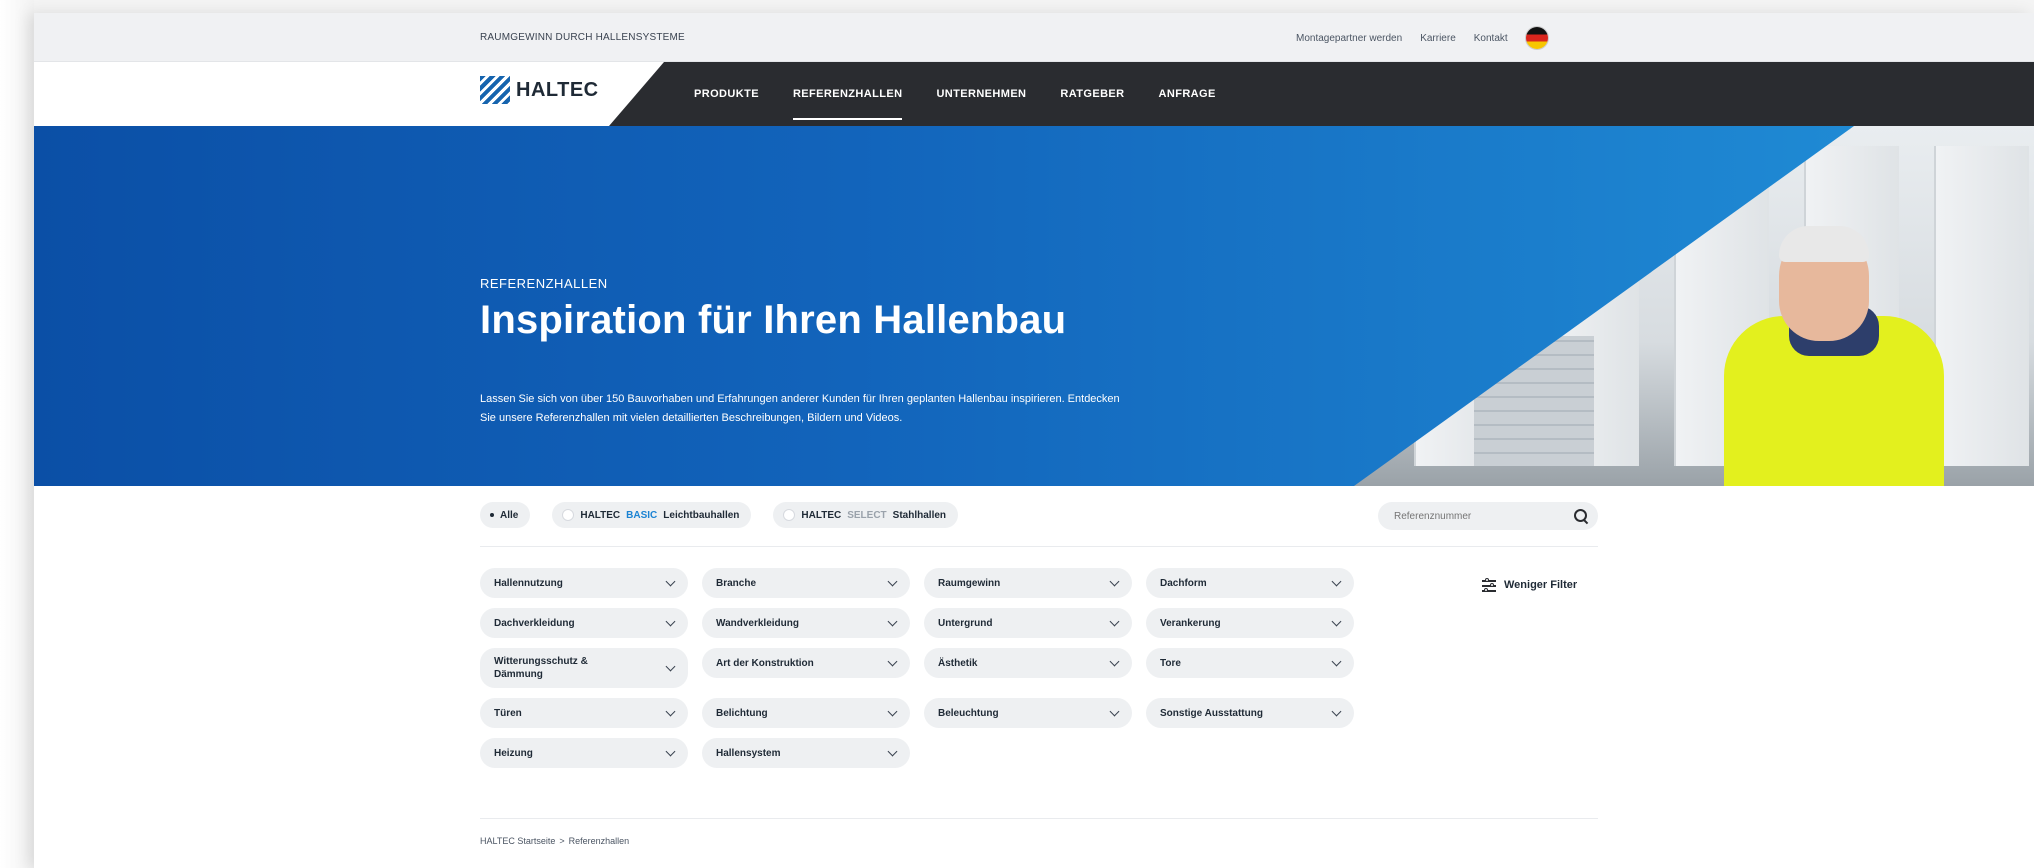  What do you see at coordinates (847, 101) in the screenshot?
I see `nav-item-referenzhallen: REFERENZHALLEN` at bounding box center [847, 101].